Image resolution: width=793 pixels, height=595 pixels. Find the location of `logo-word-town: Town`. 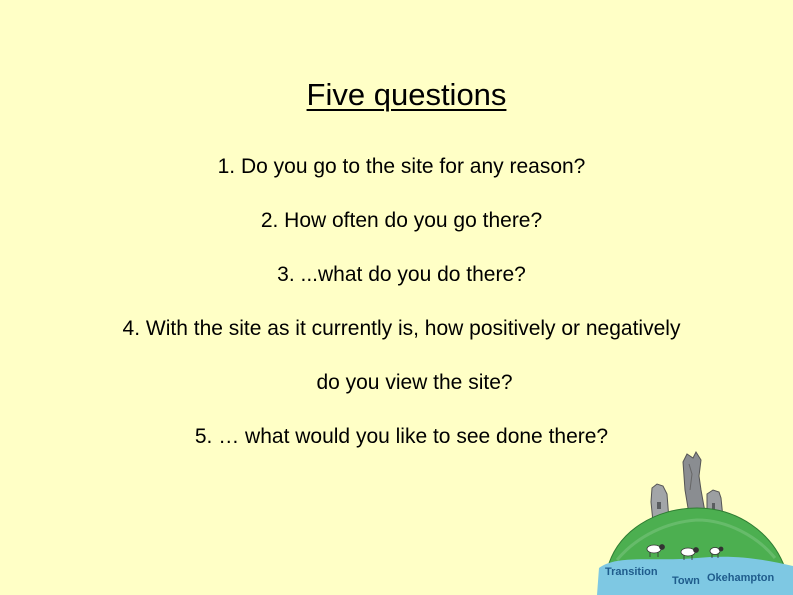

logo-word-town: Town is located at coordinates (686, 581).